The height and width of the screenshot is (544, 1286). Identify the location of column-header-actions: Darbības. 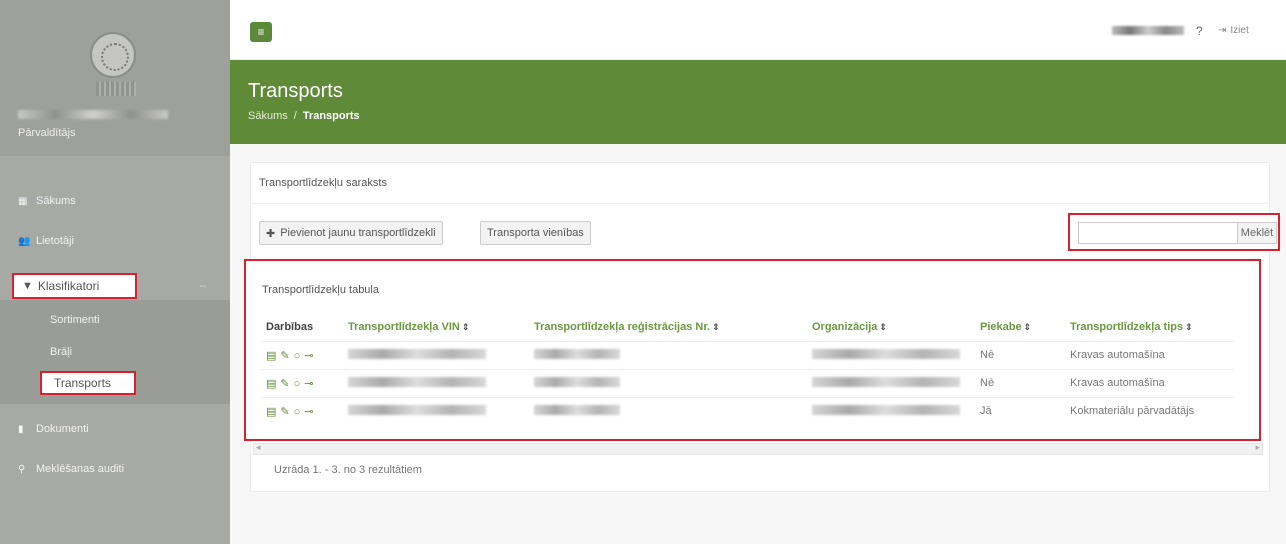
(301, 327).